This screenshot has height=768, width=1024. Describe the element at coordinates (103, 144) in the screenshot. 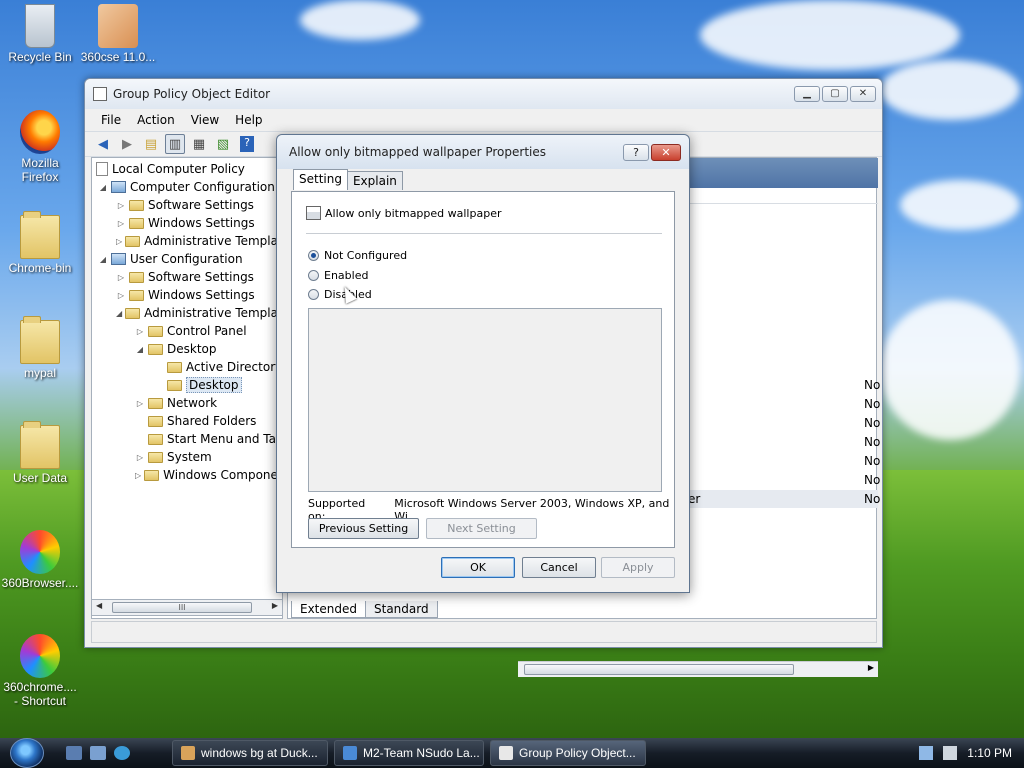

I see `back-button: ◀` at that location.